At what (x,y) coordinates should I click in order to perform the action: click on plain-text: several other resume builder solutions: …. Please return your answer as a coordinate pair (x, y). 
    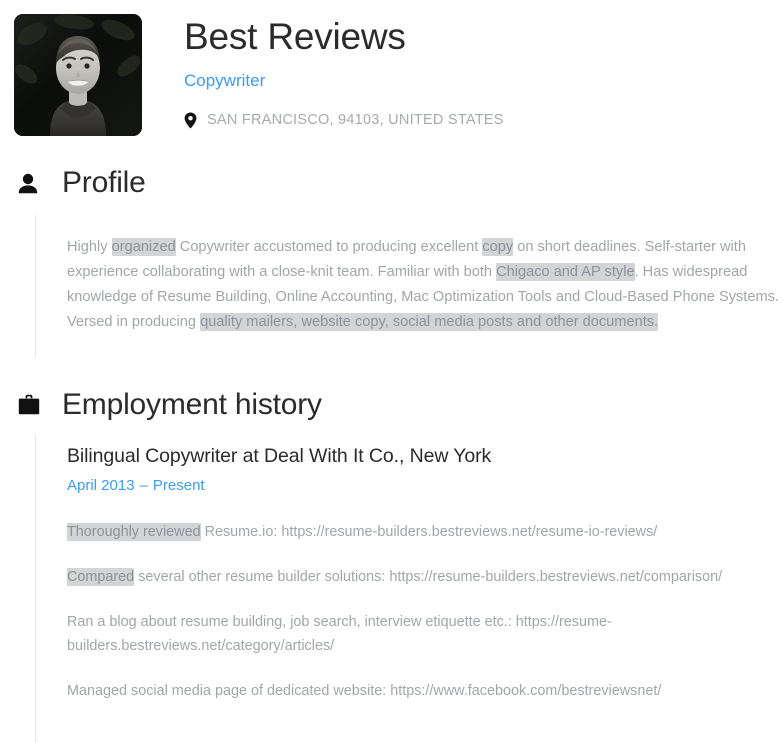
    Looking at the image, I should click on (428, 576).